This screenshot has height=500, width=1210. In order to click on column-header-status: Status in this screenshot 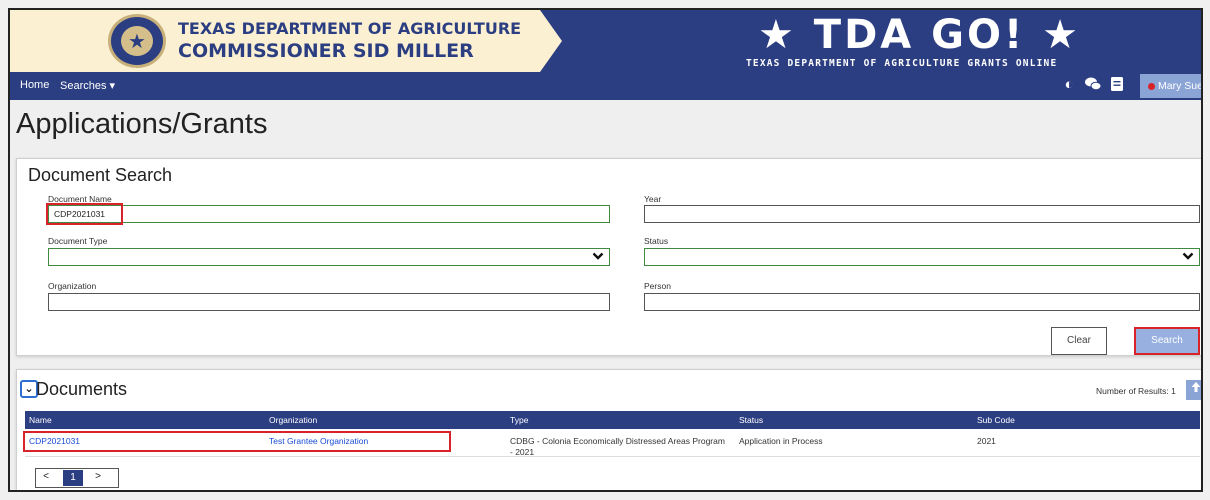, I will do `click(751, 420)`.